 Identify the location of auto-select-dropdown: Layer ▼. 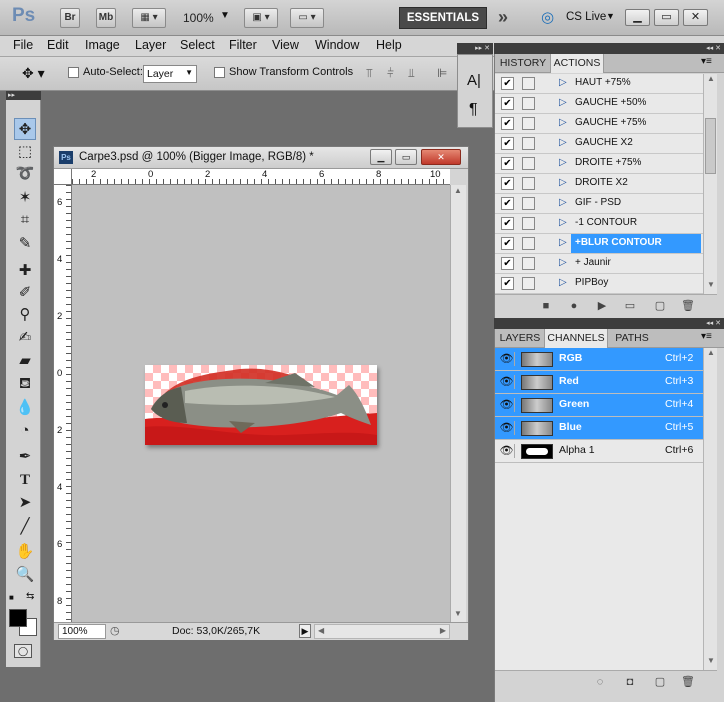
(170, 74).